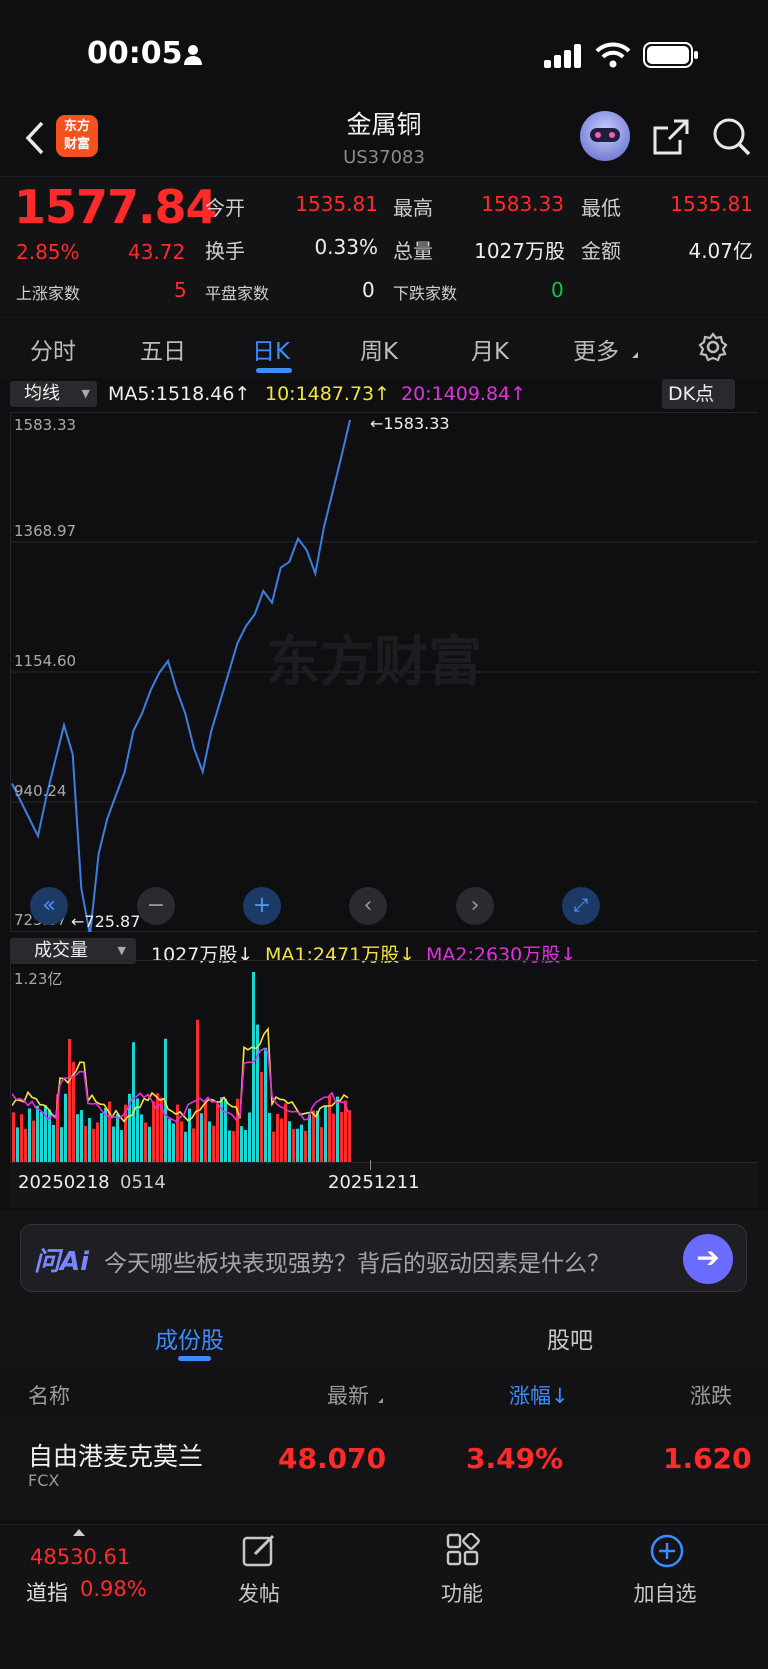  I want to click on down-count-label: 下跌家数, so click(425, 293).